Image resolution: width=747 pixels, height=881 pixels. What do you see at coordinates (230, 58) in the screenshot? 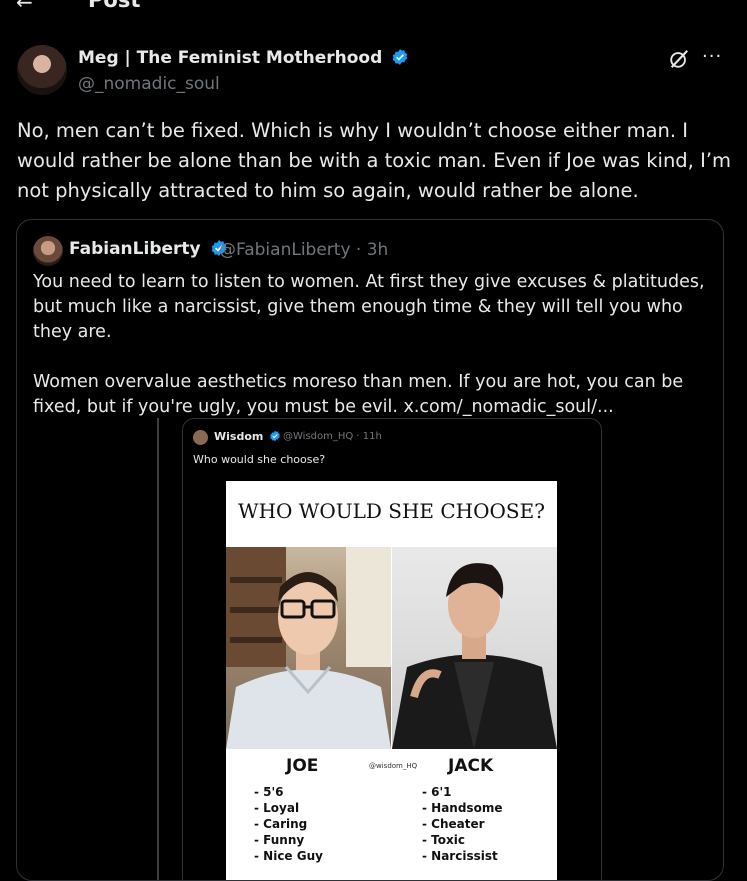
I see `author-name: Meg | The Feminist Motherhood` at bounding box center [230, 58].